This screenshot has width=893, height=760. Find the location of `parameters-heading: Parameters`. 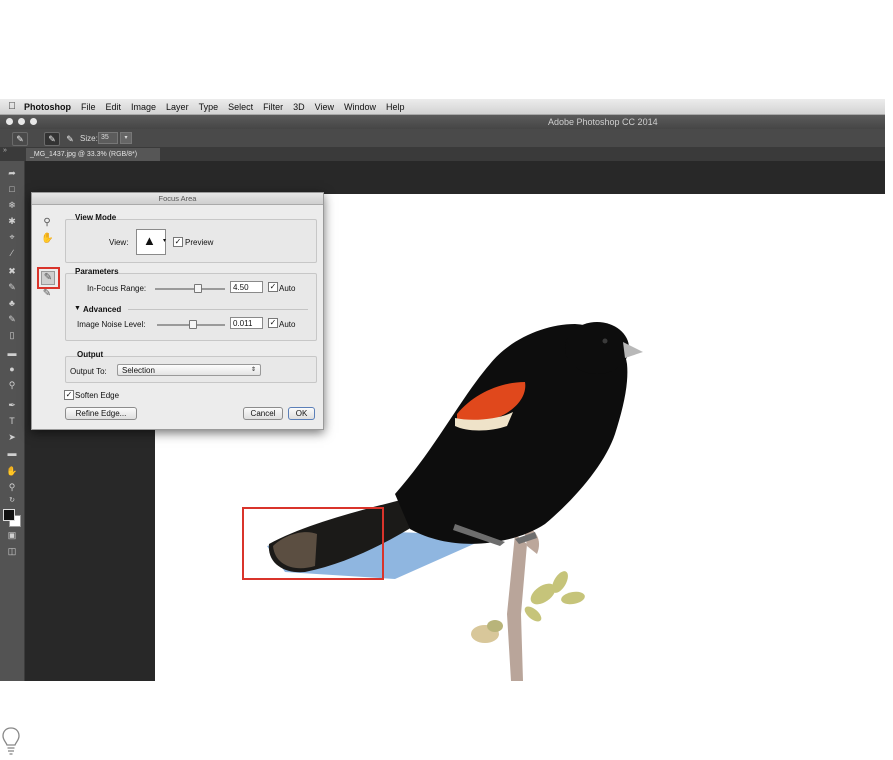

parameters-heading: Parameters is located at coordinates (97, 271).